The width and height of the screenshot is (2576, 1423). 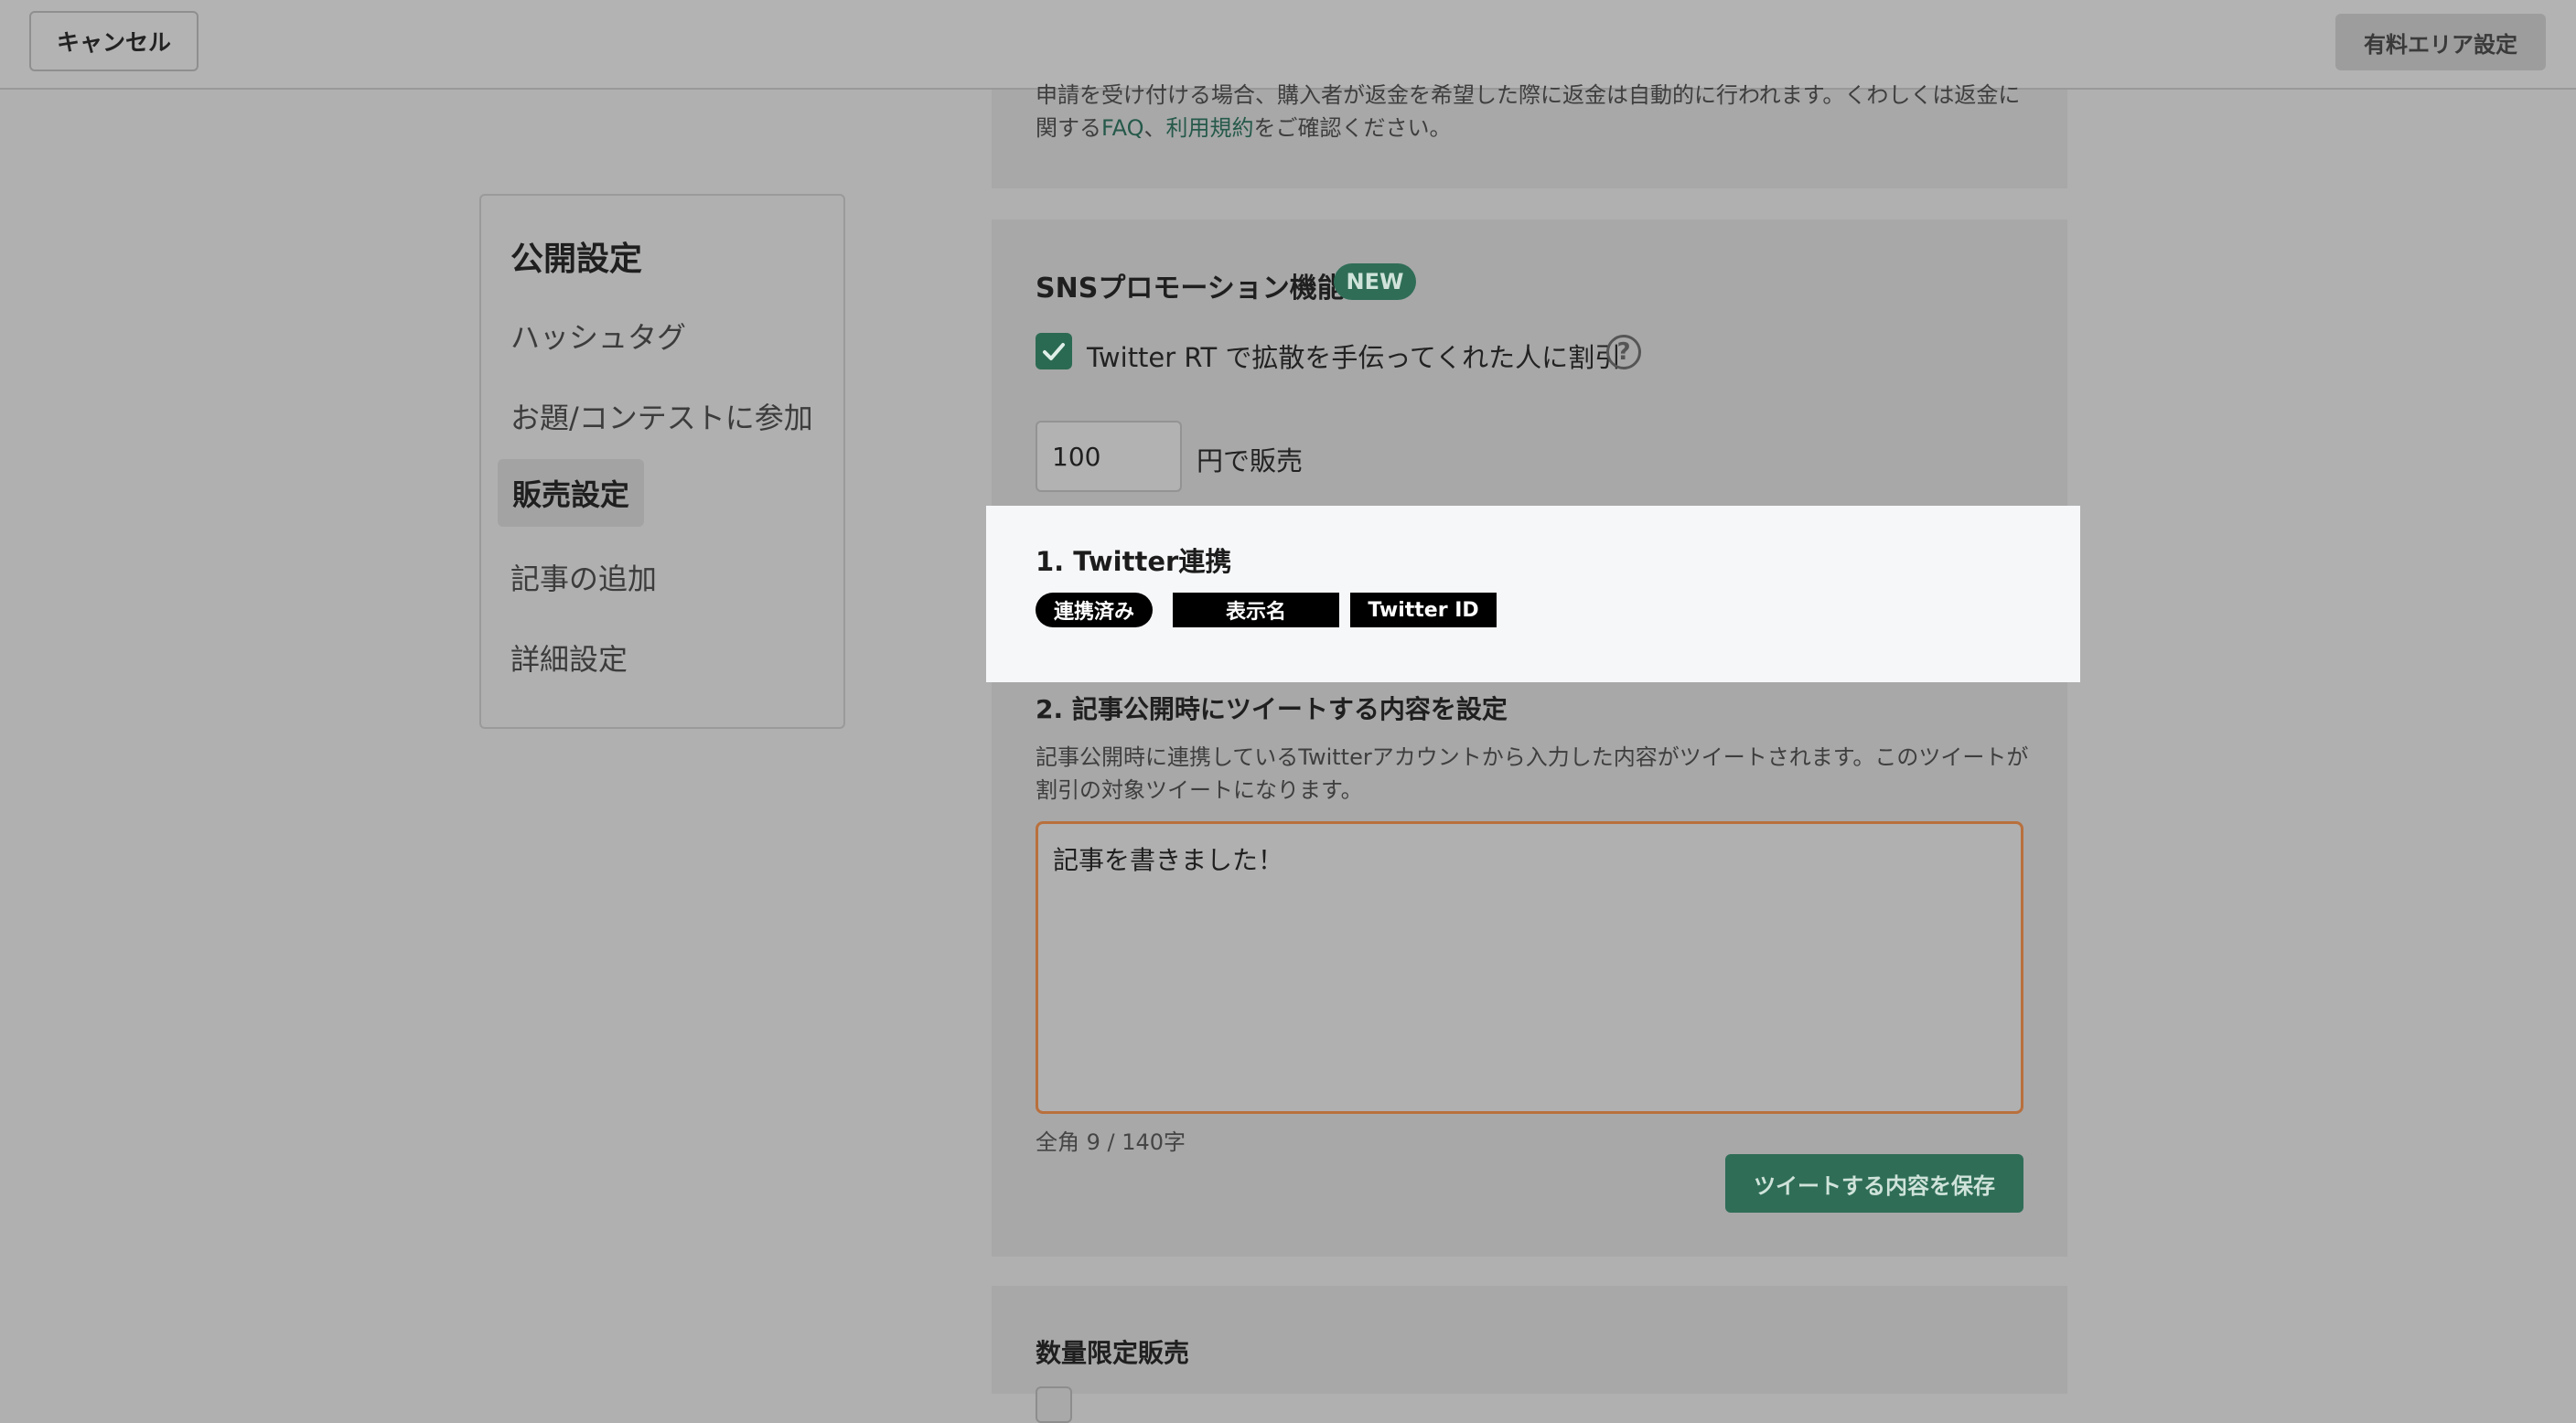 What do you see at coordinates (1054, 1404) in the screenshot?
I see `limited-sales-checkbox` at bounding box center [1054, 1404].